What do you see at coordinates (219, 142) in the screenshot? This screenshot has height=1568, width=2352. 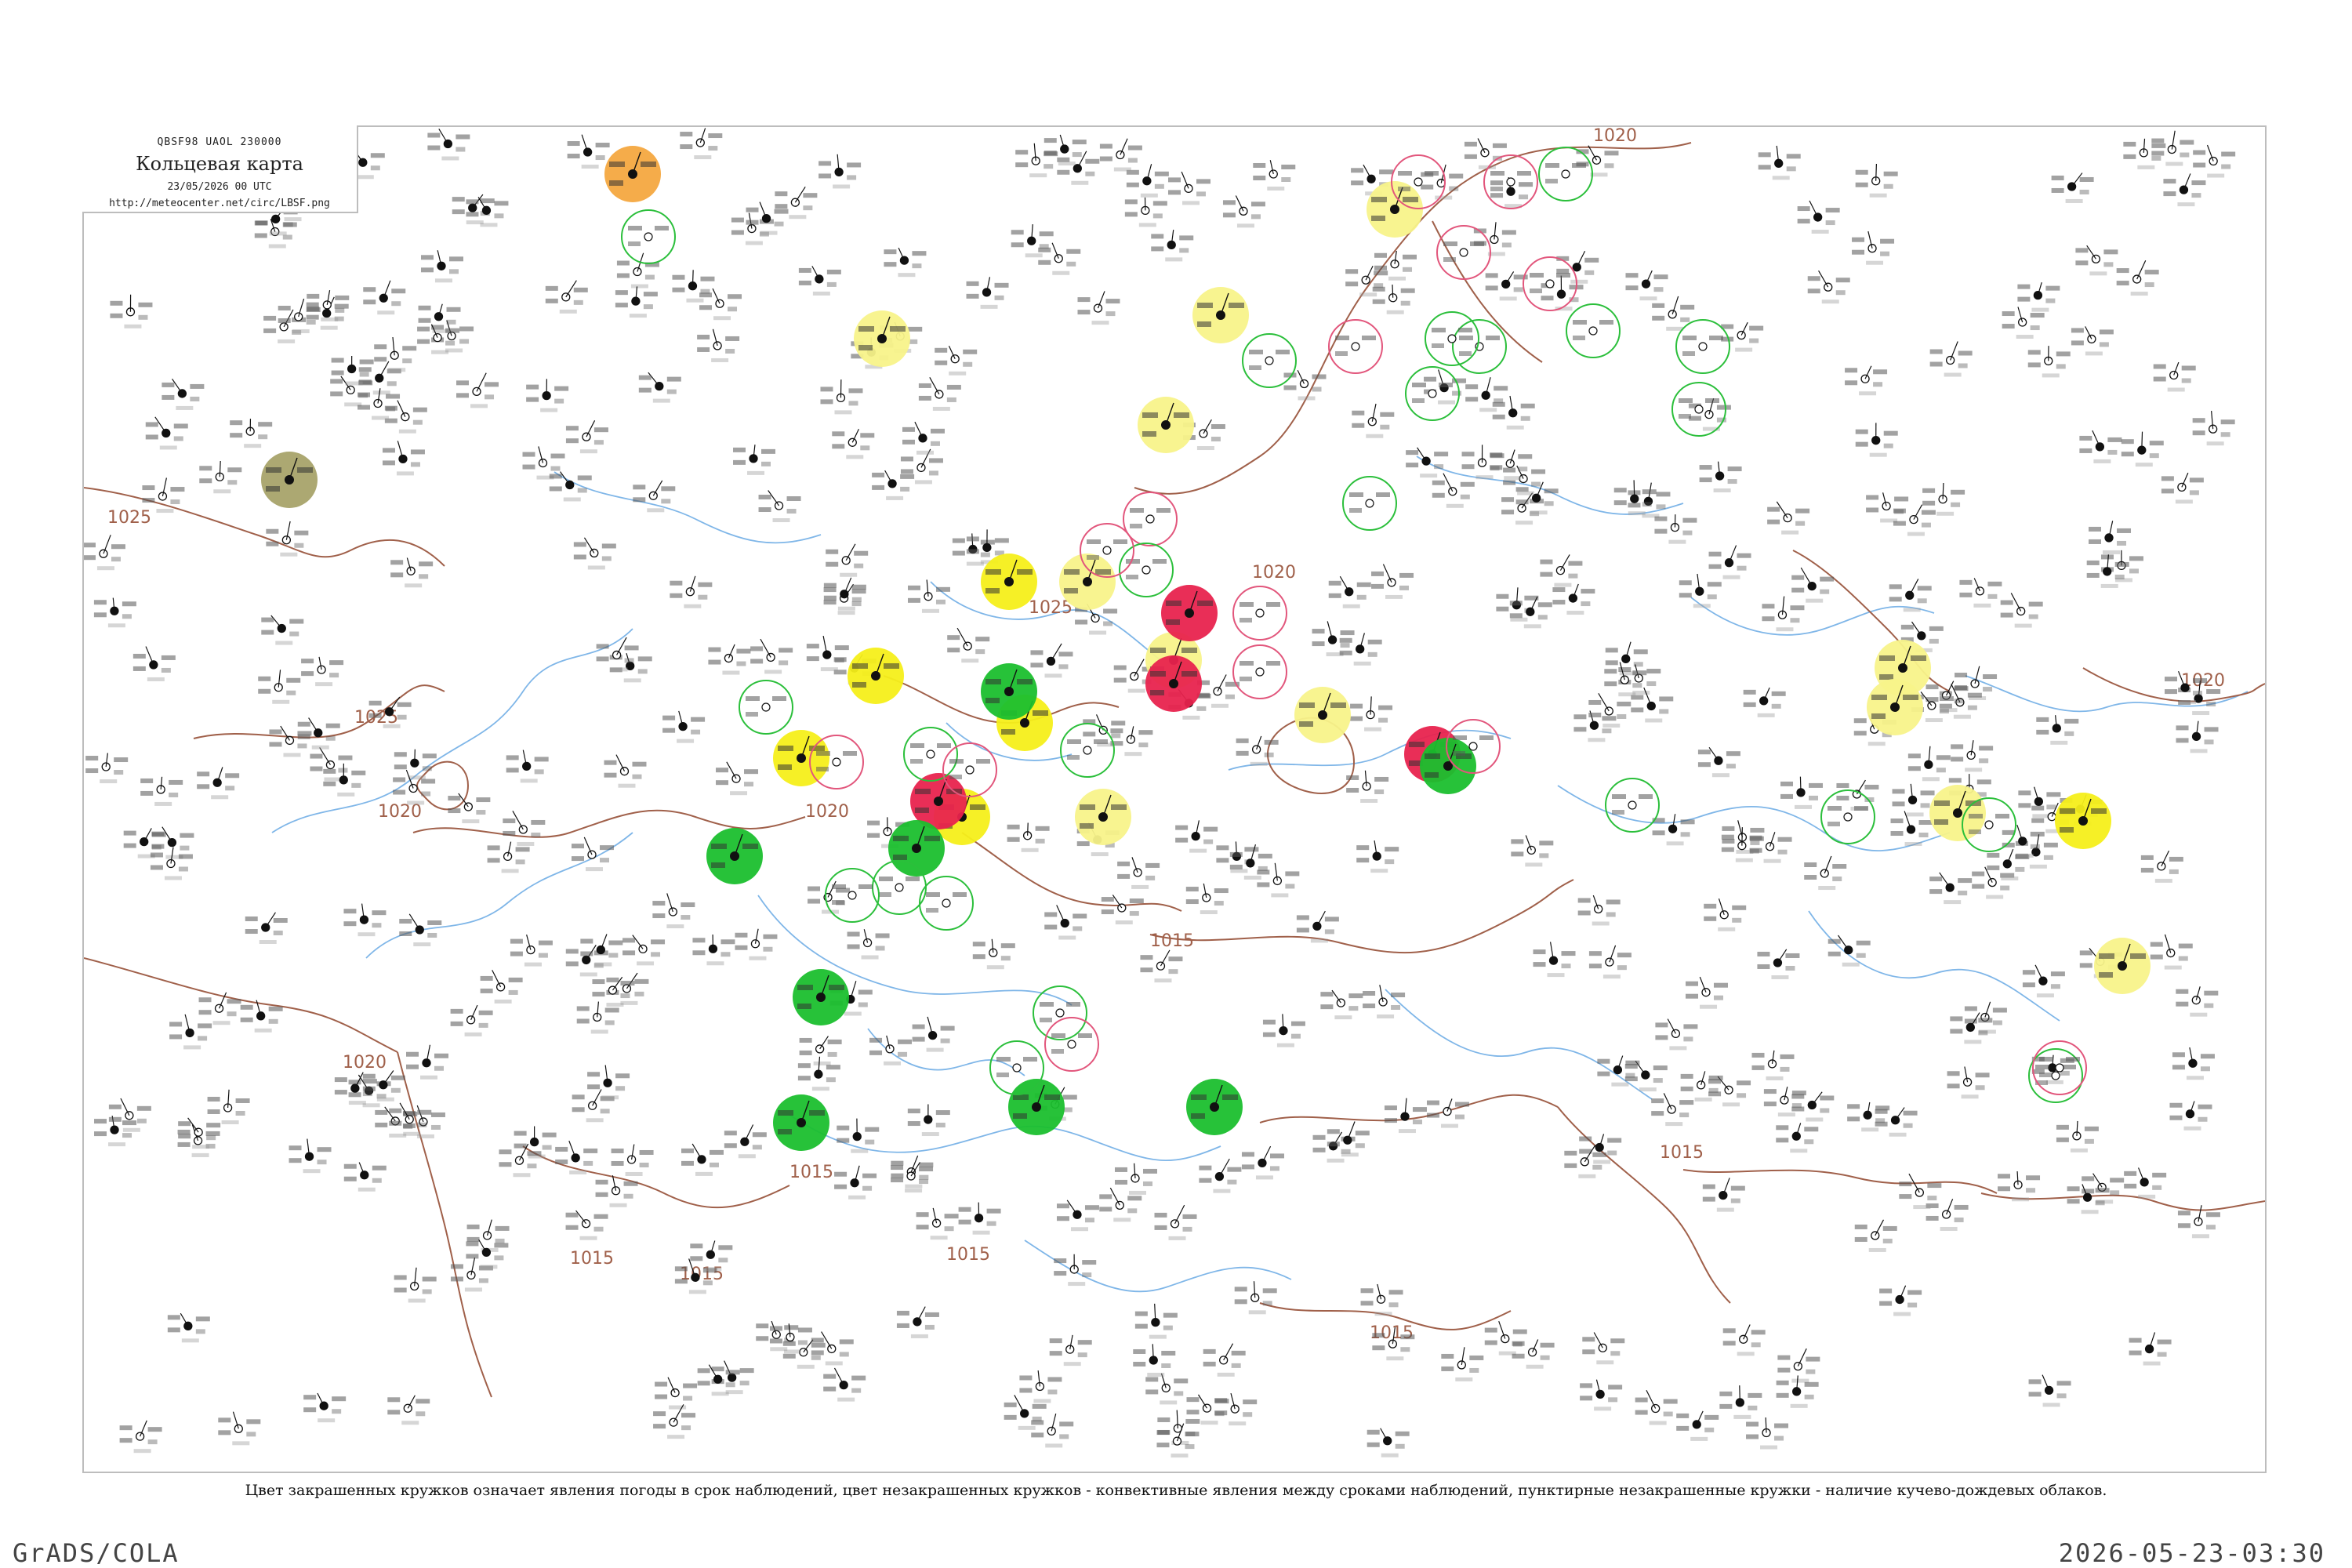 I see `bulletin-code: QBSF98 UAOL 230000` at bounding box center [219, 142].